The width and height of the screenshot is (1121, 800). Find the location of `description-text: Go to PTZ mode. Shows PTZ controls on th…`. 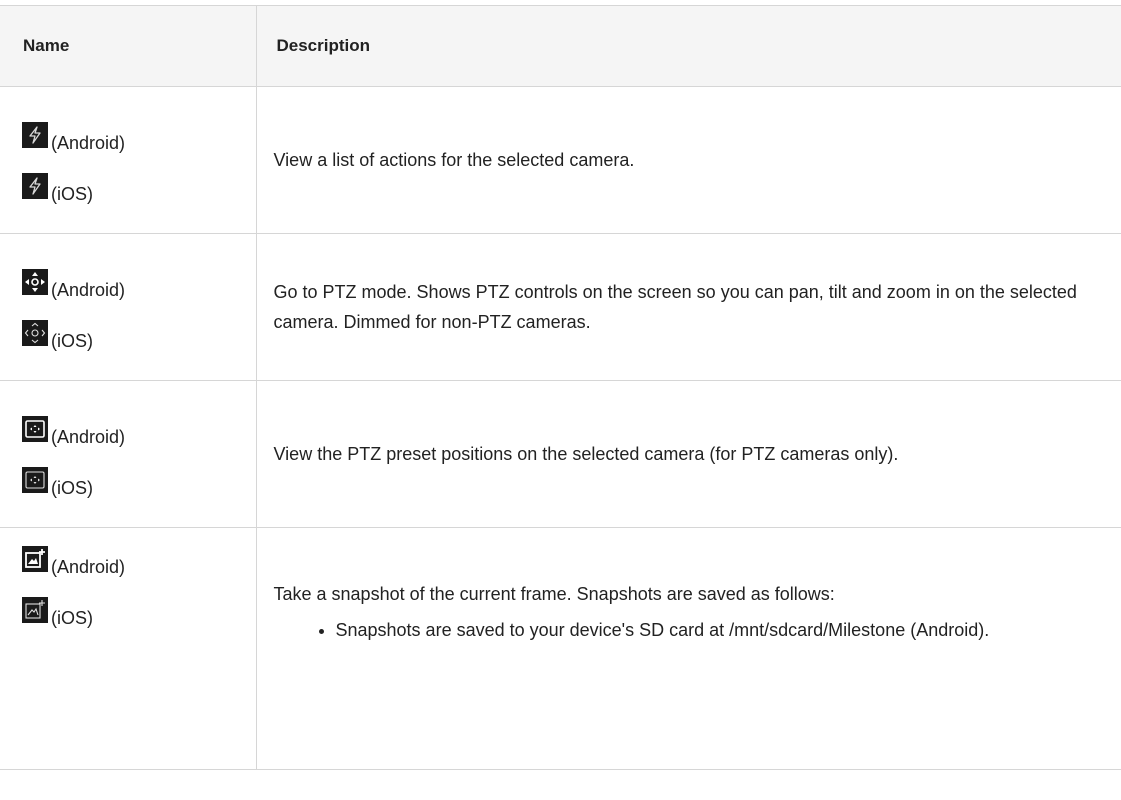

description-text: Go to PTZ mode. Shows PTZ controls on th… is located at coordinates (675, 307).